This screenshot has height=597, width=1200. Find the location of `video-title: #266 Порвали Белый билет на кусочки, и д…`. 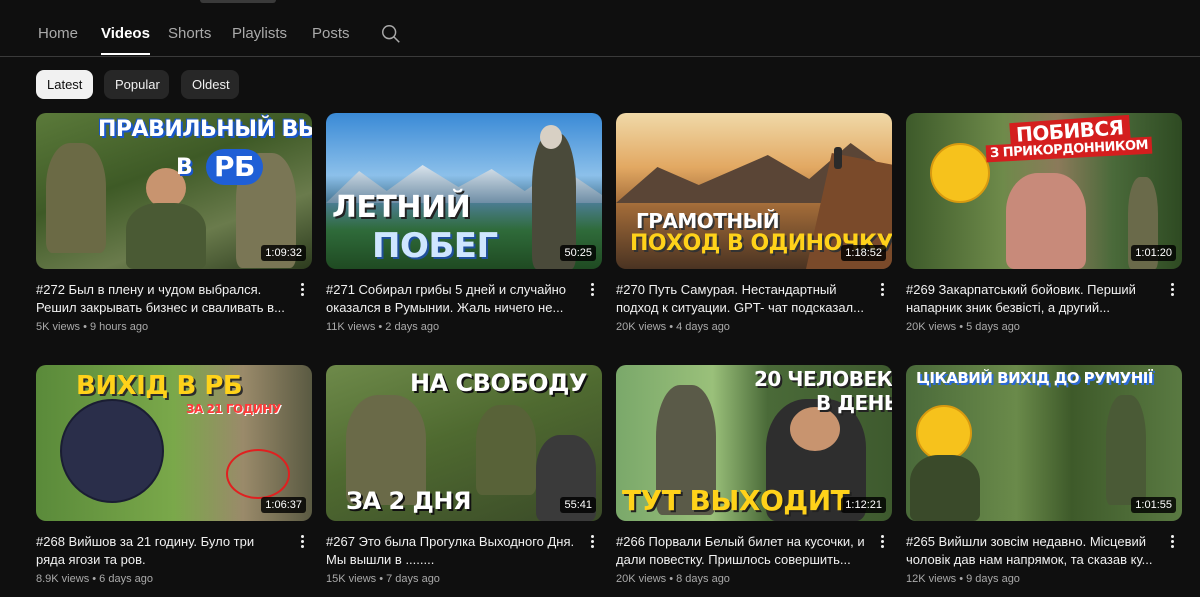

video-title: #266 Порвали Белый билет на кусочки, и д… is located at coordinates (741, 551).